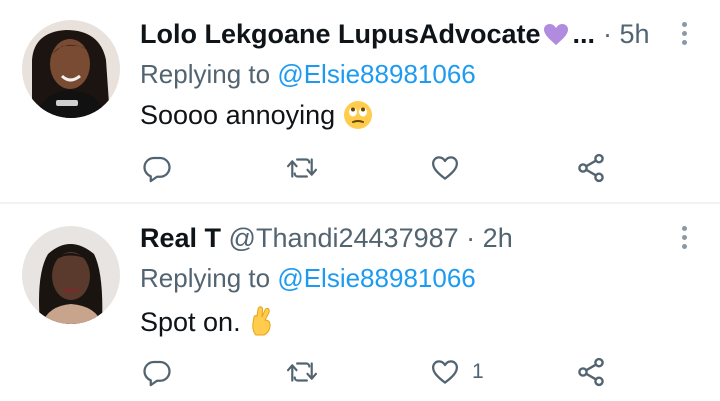 The width and height of the screenshot is (720, 401). Describe the element at coordinates (340, 34) in the screenshot. I see `display-name: Lolo Lekgoane LupusAdvocate` at that location.